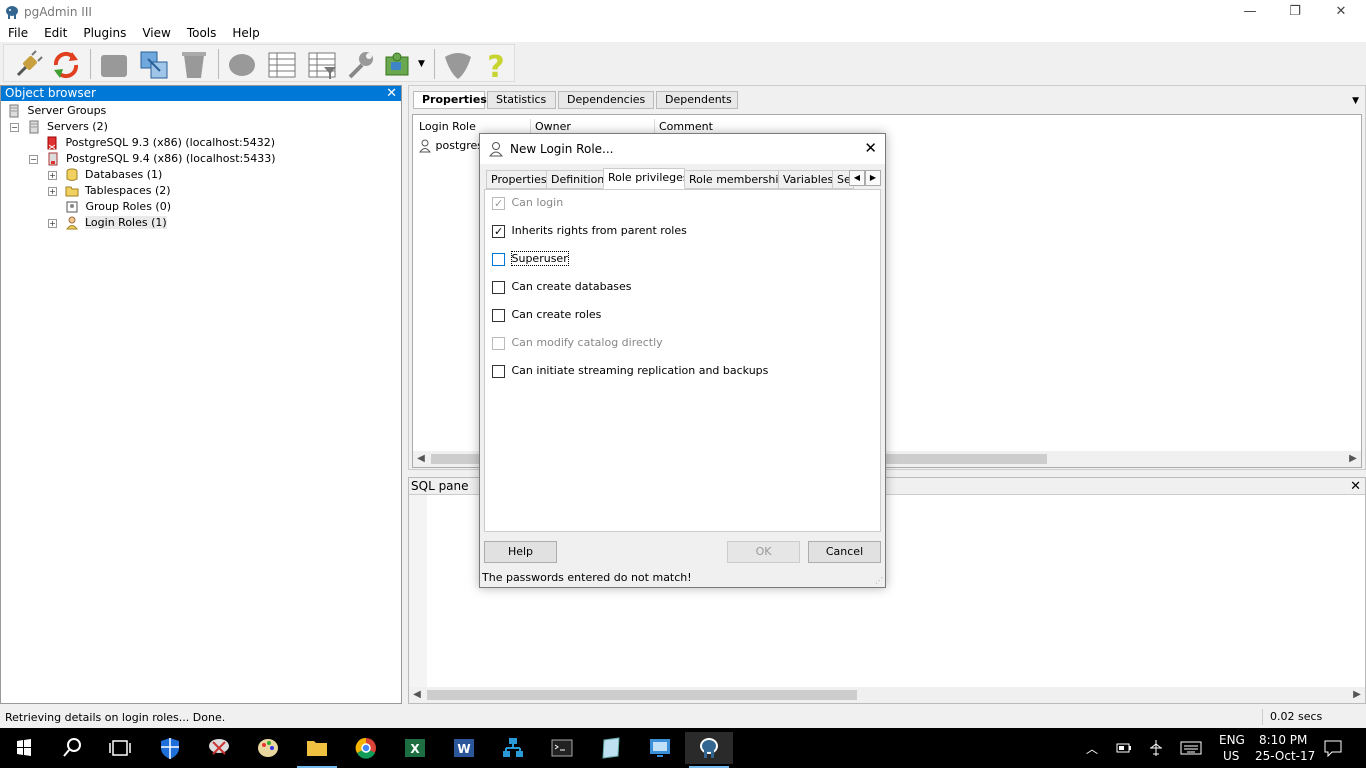 The width and height of the screenshot is (1366, 768). What do you see at coordinates (587, 342) in the screenshot?
I see `option-label: Can modify catalog directly` at bounding box center [587, 342].